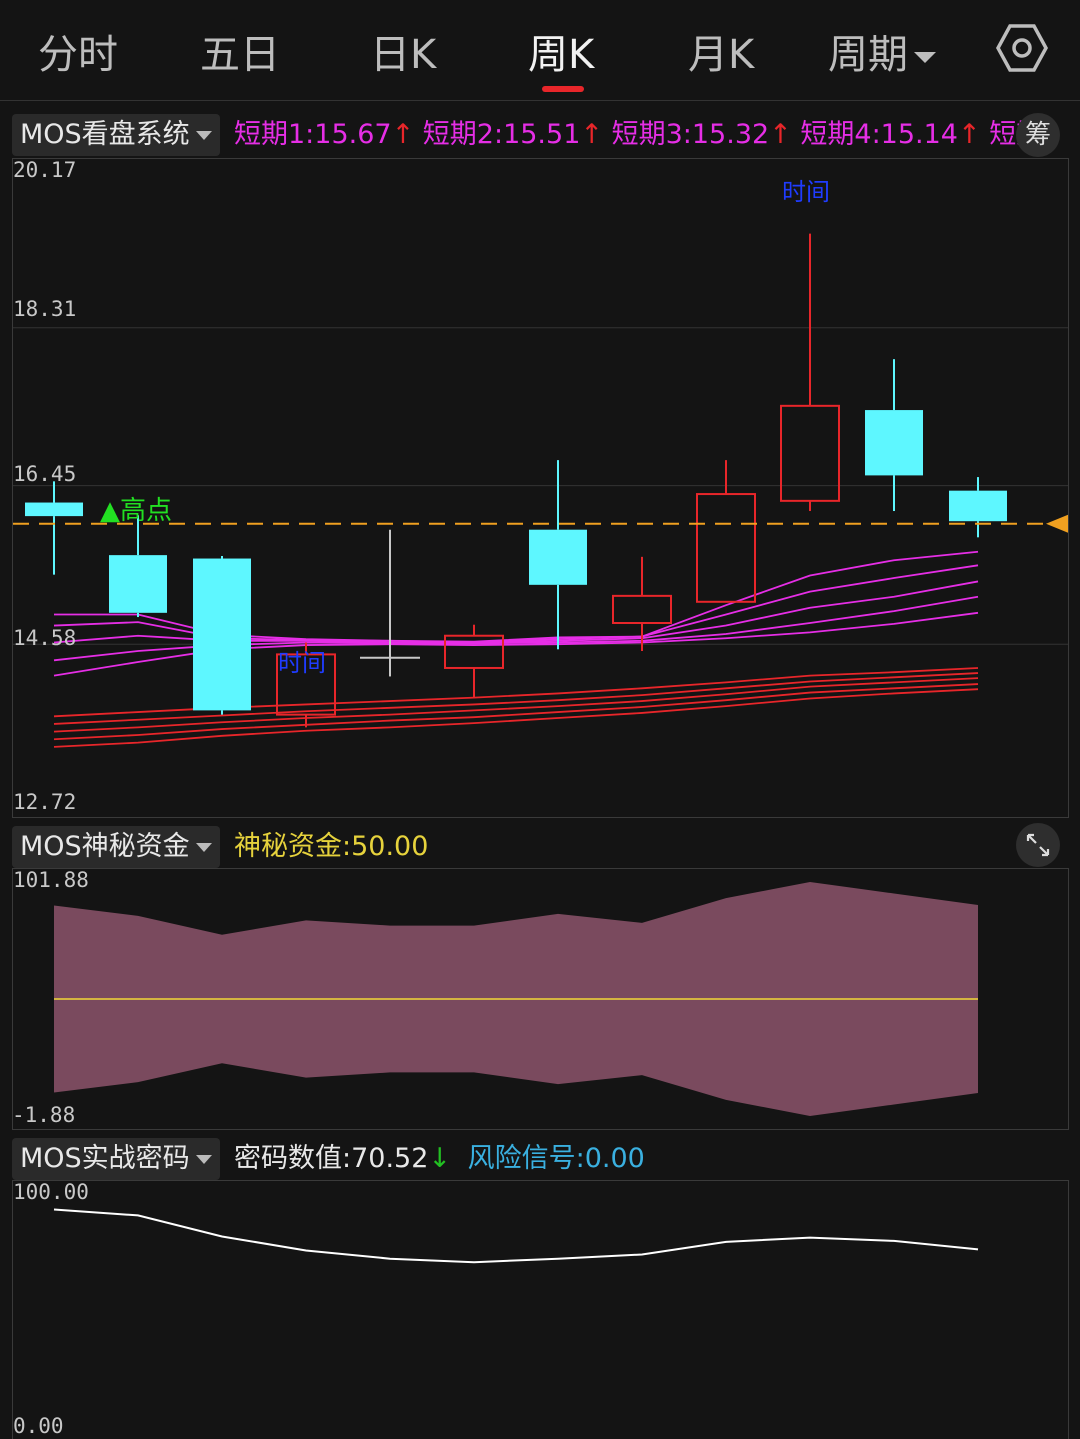 The height and width of the screenshot is (1439, 1080). Describe the element at coordinates (1038, 135) in the screenshot. I see `chip-distribution-button: 筹` at that location.